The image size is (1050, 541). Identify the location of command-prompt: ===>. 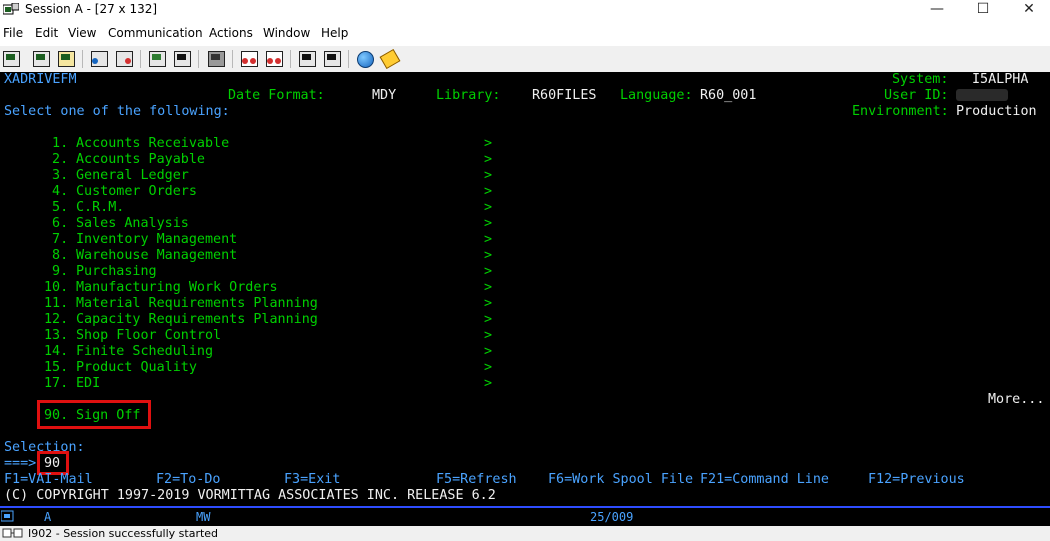
(20, 463).